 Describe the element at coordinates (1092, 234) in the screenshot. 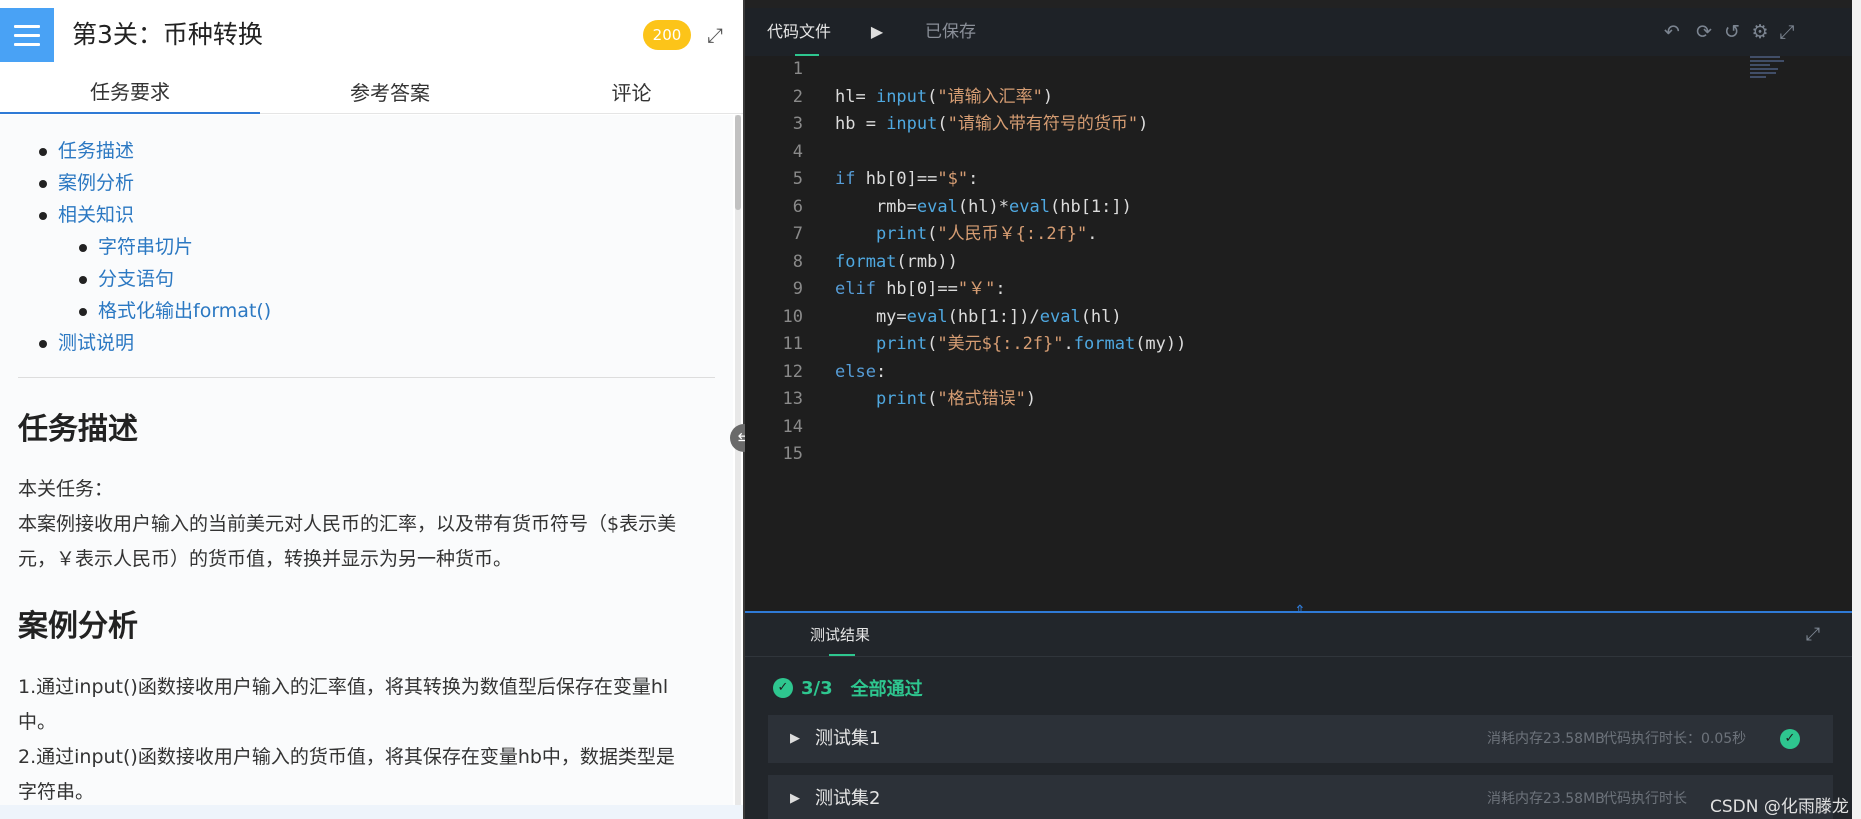

I see `code-text: .` at that location.